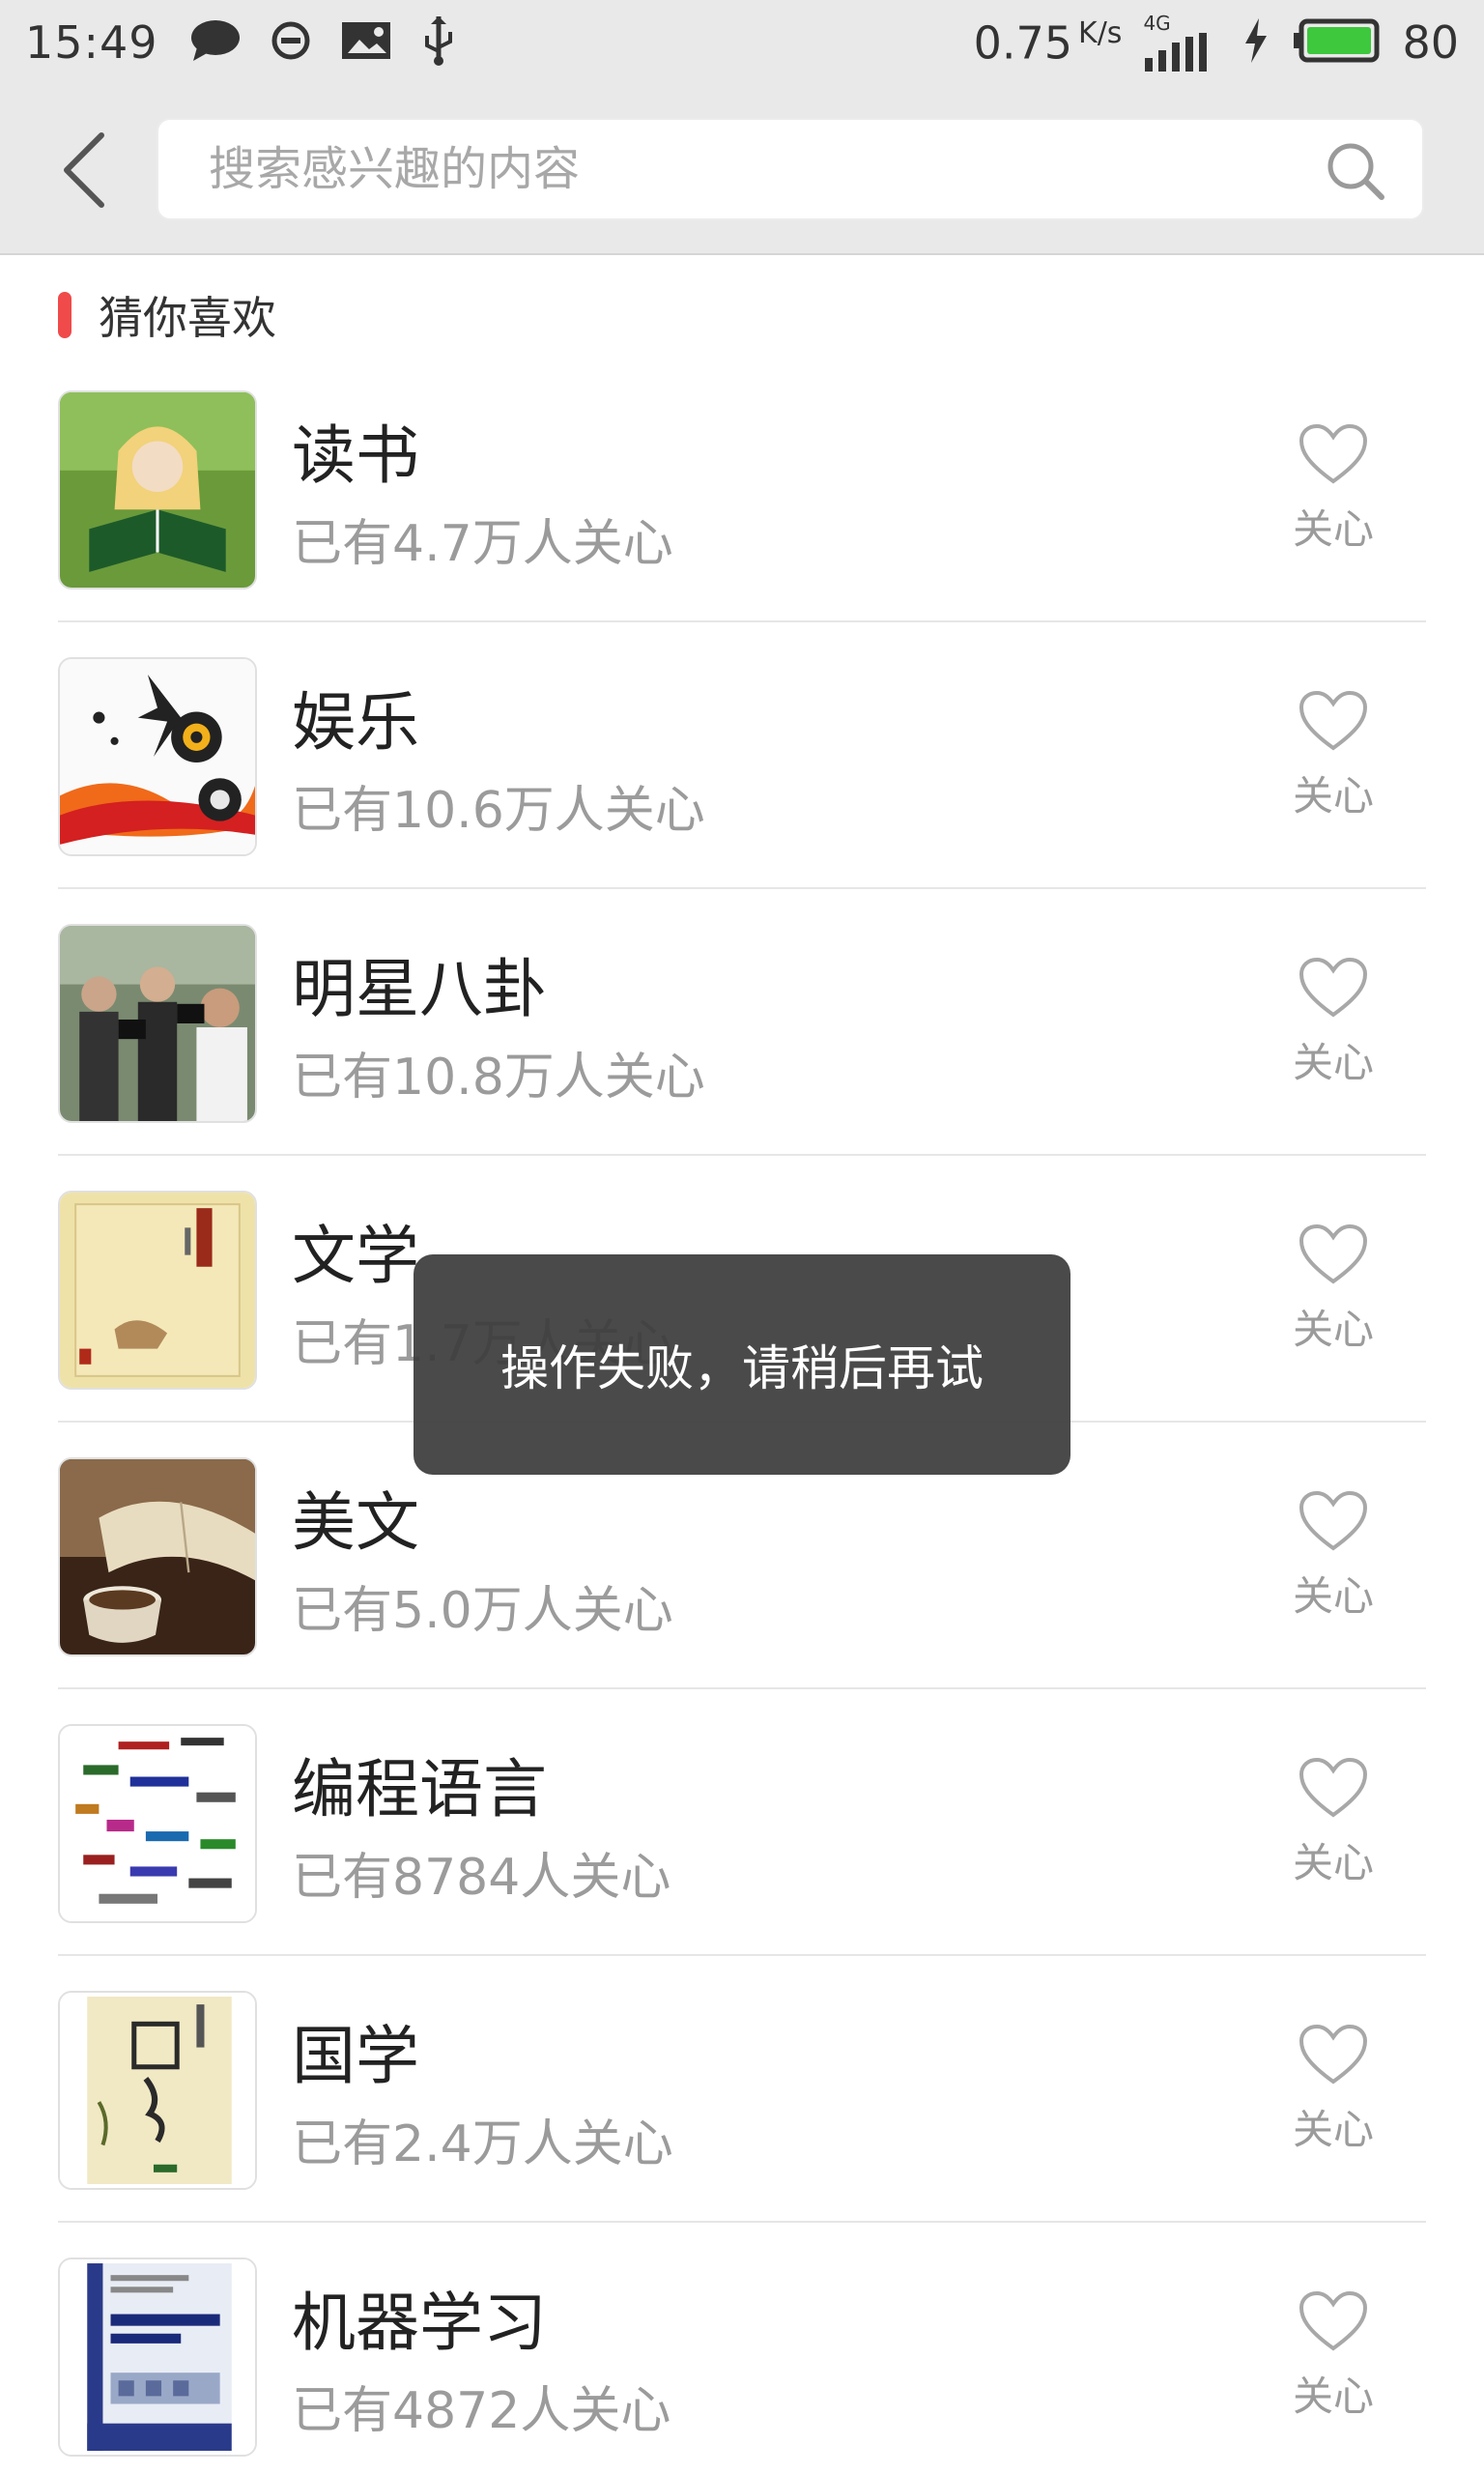 The width and height of the screenshot is (1484, 2474). Describe the element at coordinates (1430, 42) in the screenshot. I see `battery-level: 80` at that location.